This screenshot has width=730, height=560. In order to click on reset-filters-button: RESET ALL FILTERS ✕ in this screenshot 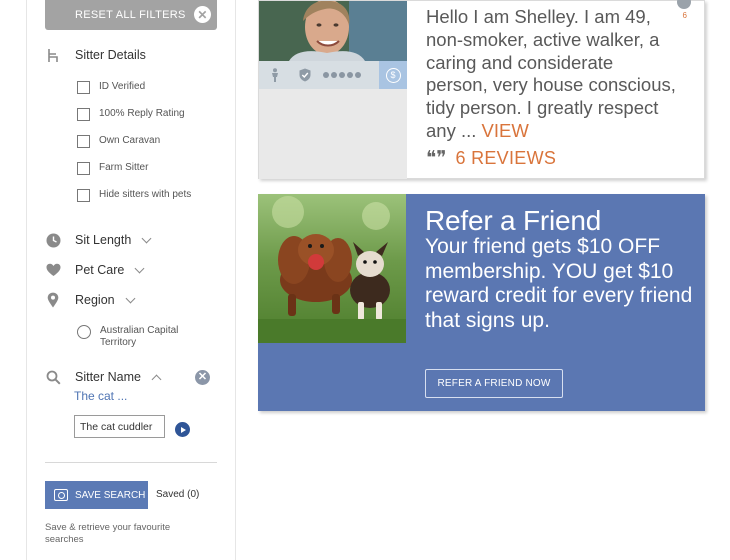, I will do `click(131, 15)`.